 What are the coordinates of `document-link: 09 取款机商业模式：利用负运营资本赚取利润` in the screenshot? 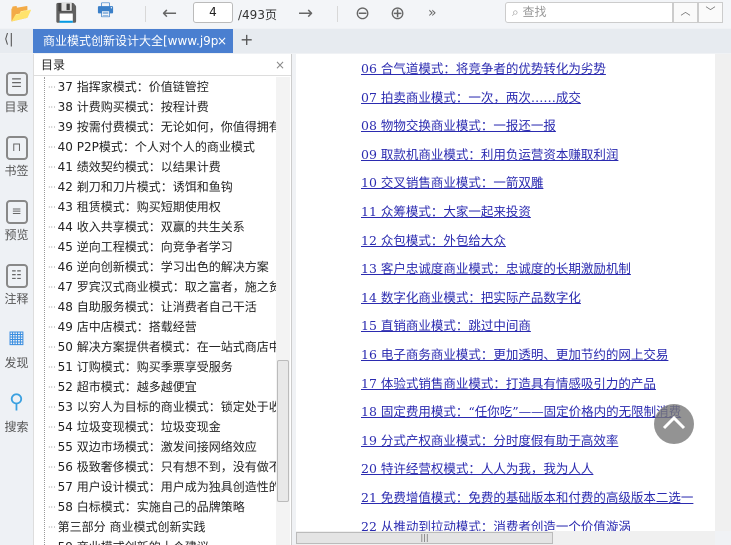 It's located at (527, 158).